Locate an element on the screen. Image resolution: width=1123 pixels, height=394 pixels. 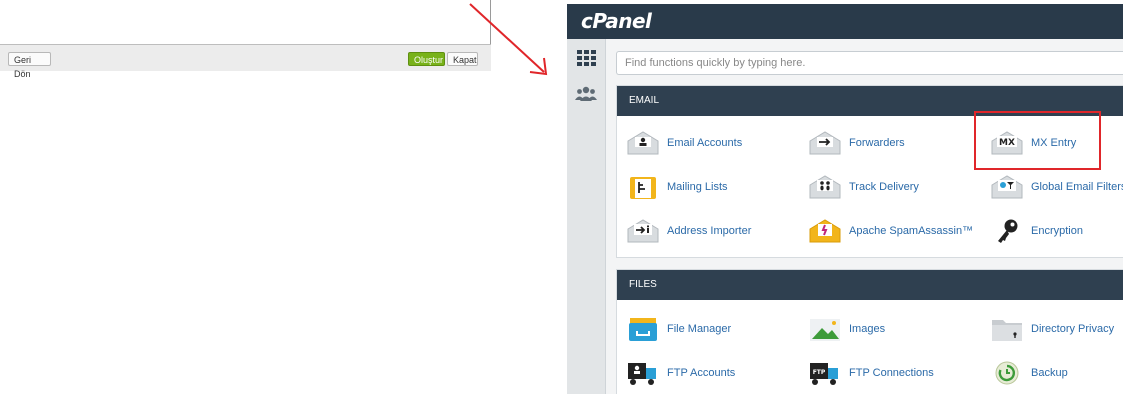
cpanel-sidebar is located at coordinates (586, 216).